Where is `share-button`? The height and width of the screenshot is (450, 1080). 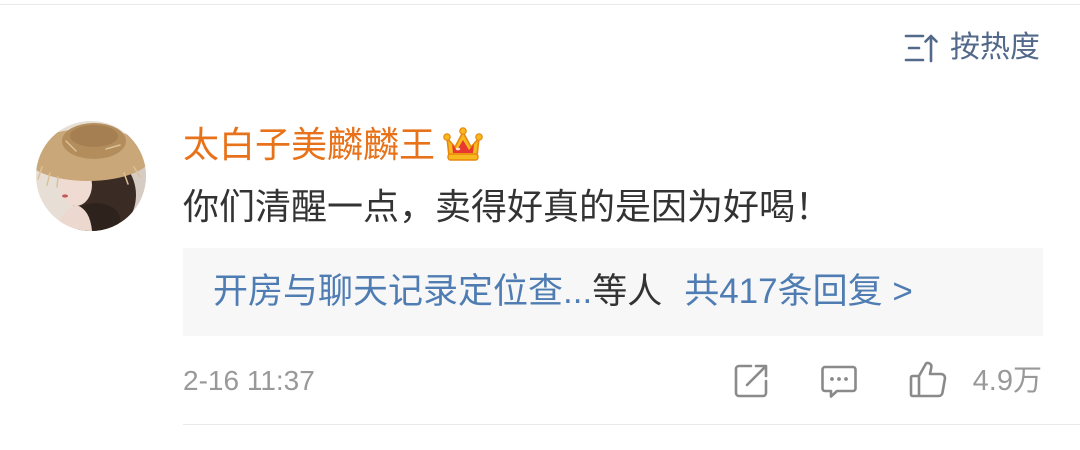 share-button is located at coordinates (751, 381).